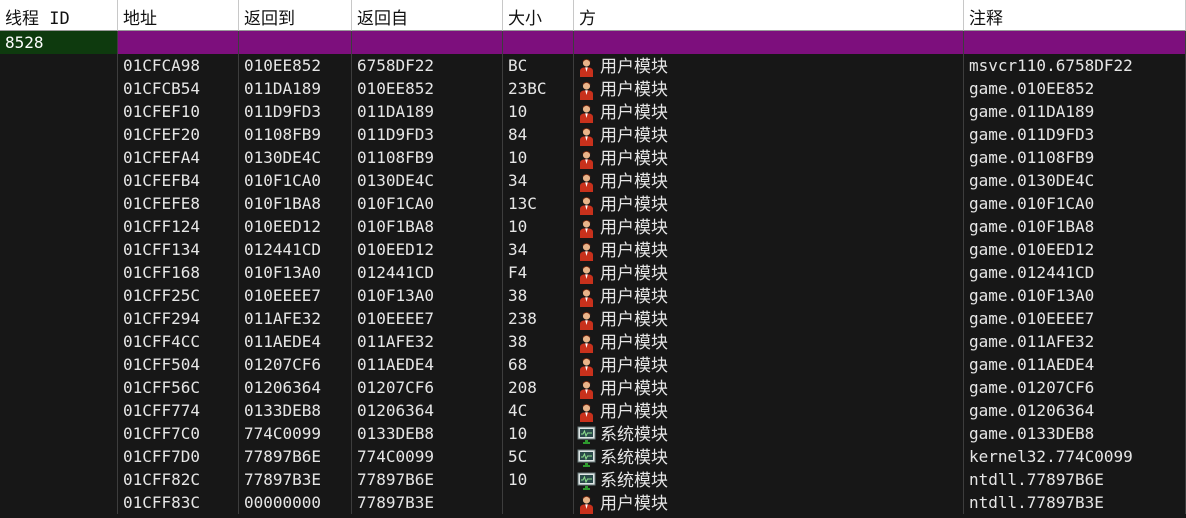 The image size is (1186, 518). I want to click on size-cell: 238, so click(538, 318).